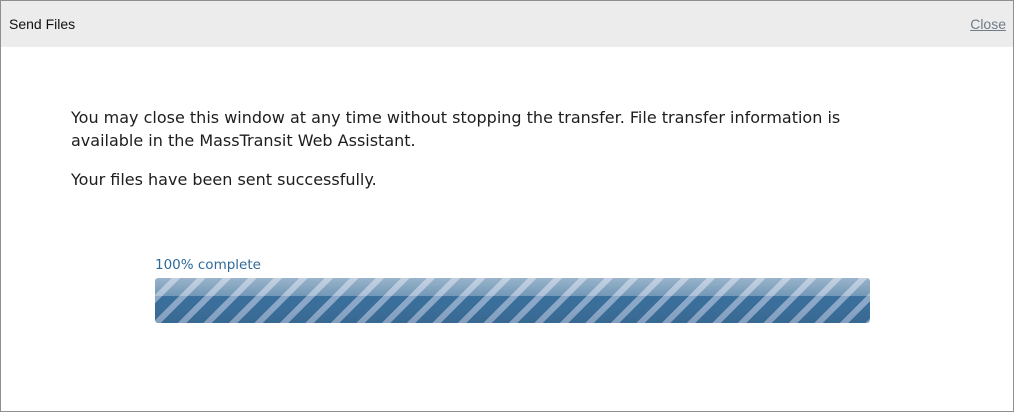 This screenshot has width=1014, height=412. What do you see at coordinates (42, 24) in the screenshot?
I see `dialog-title: Send Files` at bounding box center [42, 24].